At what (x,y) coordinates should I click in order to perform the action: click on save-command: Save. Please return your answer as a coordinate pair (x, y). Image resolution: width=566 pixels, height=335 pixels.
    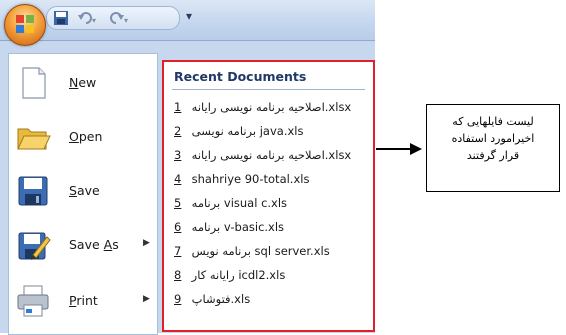
    Looking at the image, I should click on (83, 192).